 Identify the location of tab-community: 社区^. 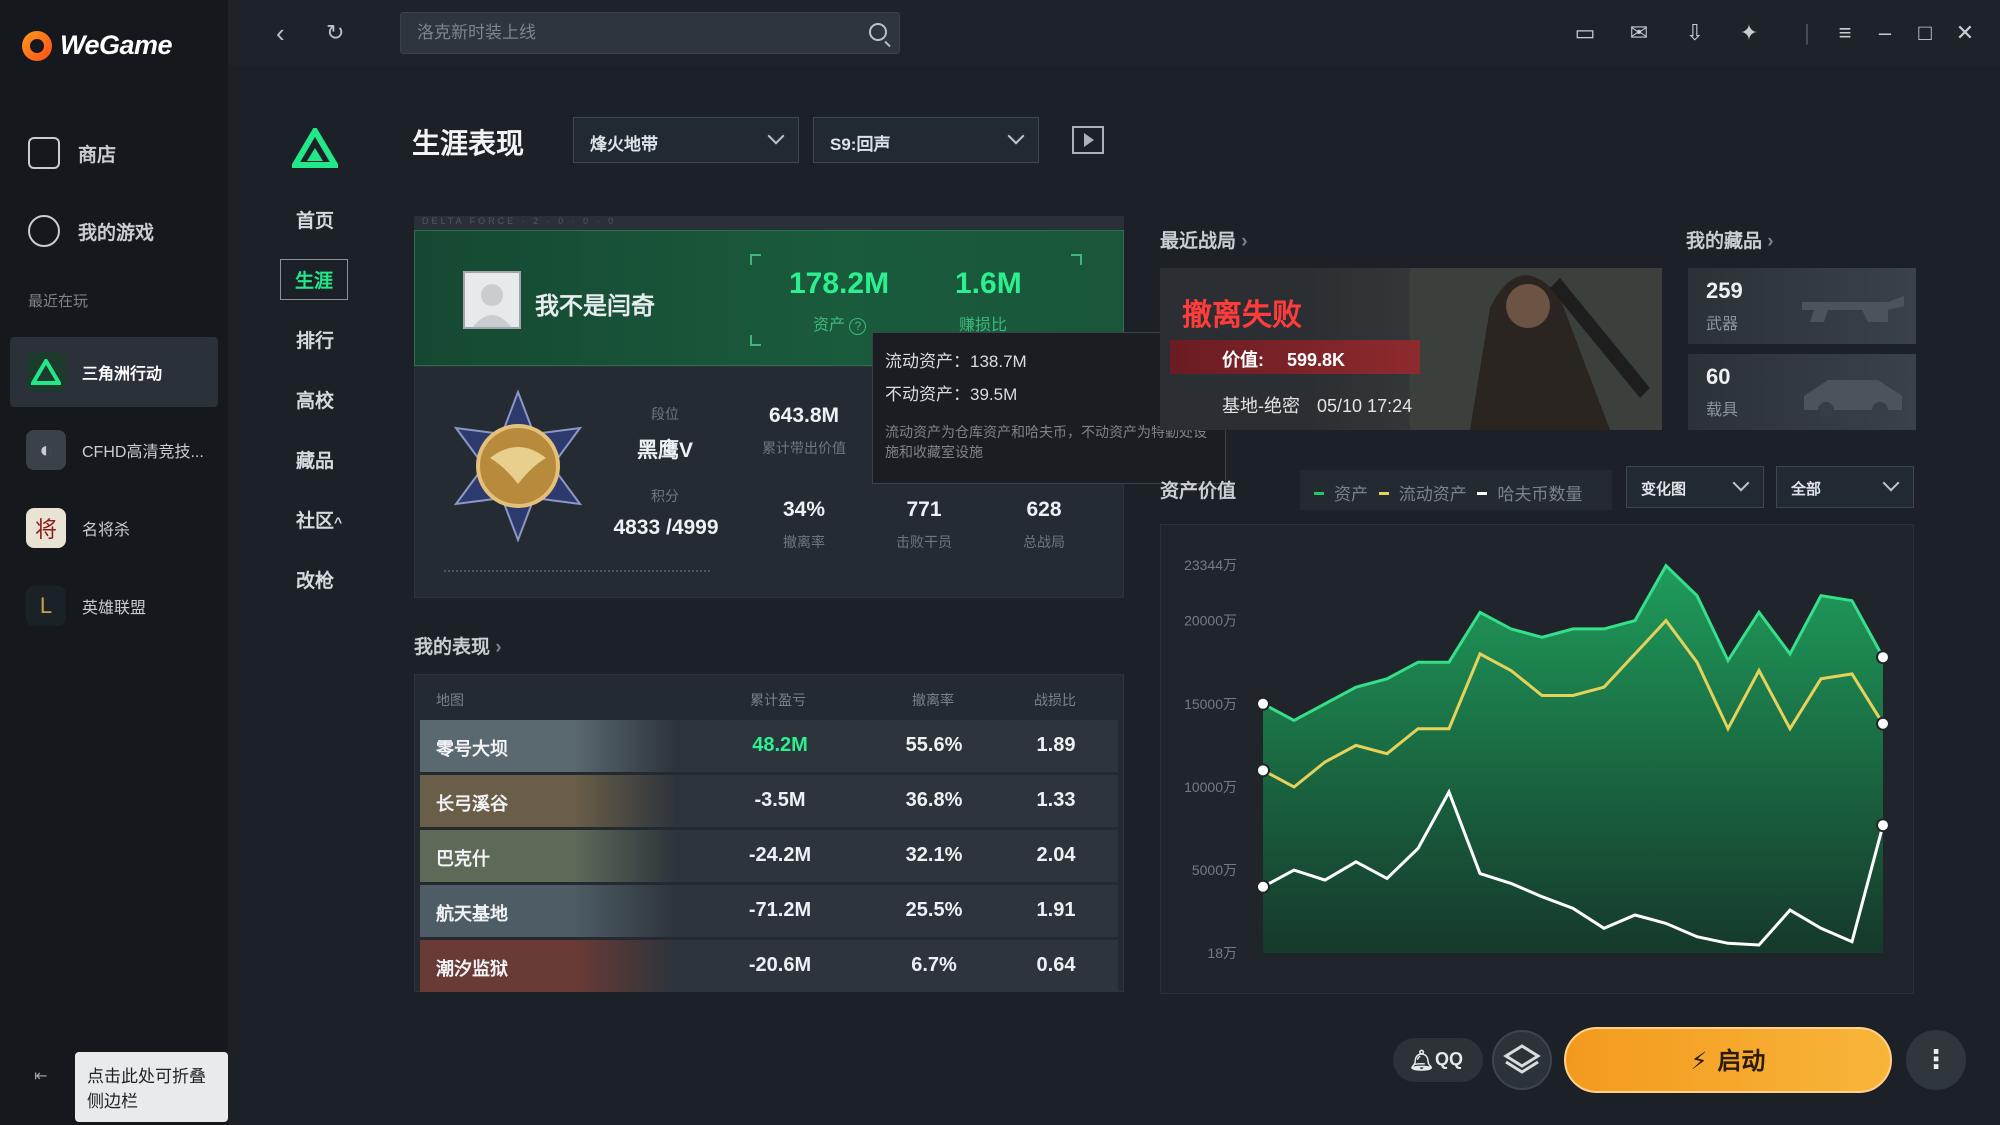
(319, 519).